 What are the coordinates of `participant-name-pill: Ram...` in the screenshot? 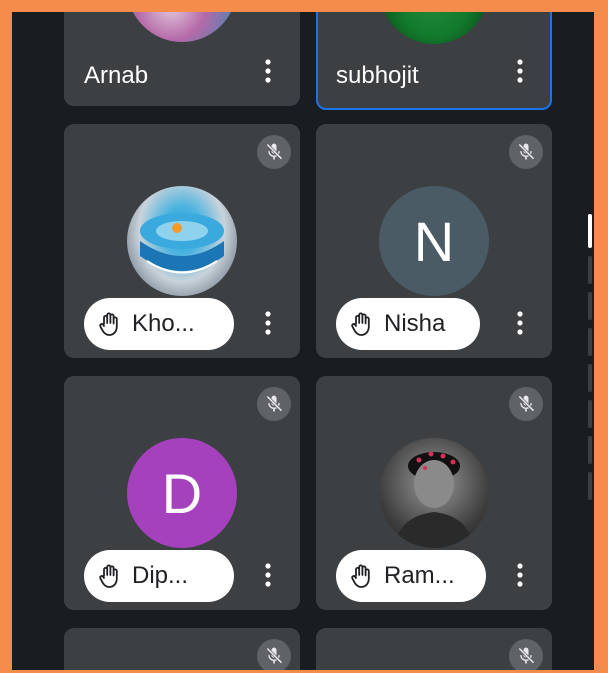 It's located at (411, 576).